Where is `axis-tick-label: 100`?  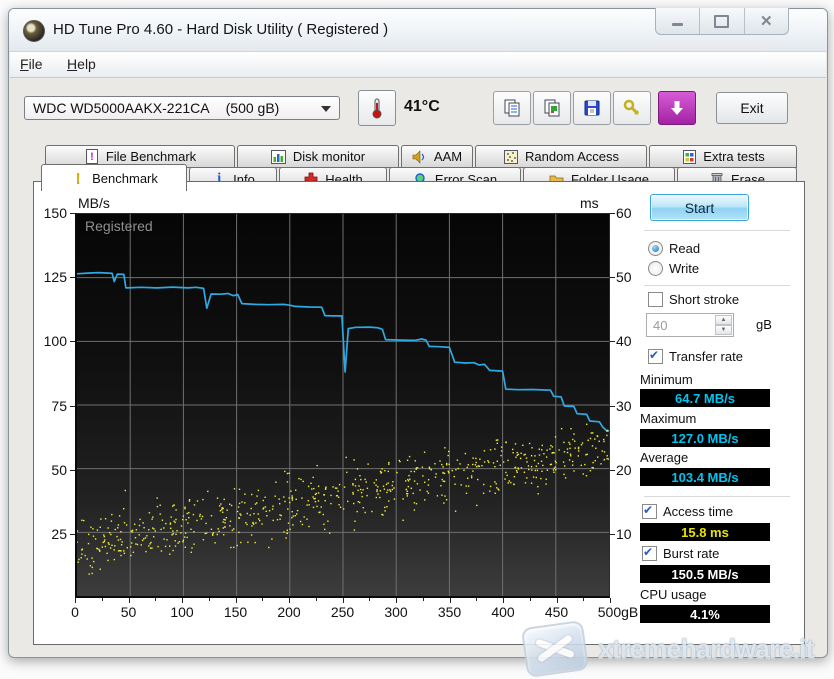 axis-tick-label: 100 is located at coordinates (55, 341).